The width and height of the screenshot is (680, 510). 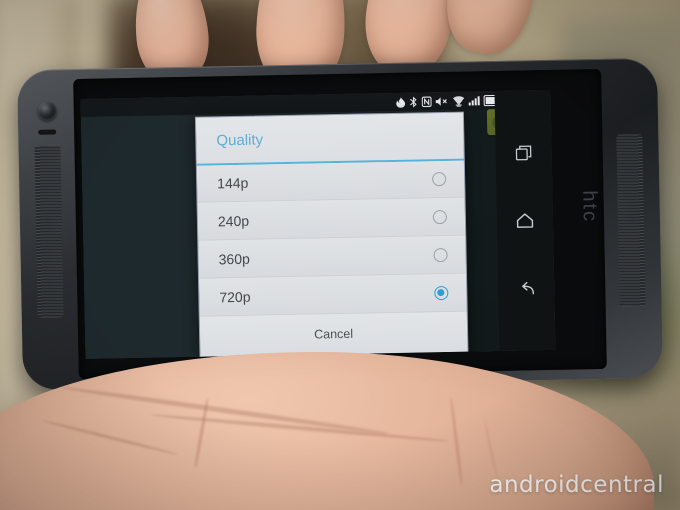 What do you see at coordinates (49, 231) in the screenshot?
I see `speaker-grille-left` at bounding box center [49, 231].